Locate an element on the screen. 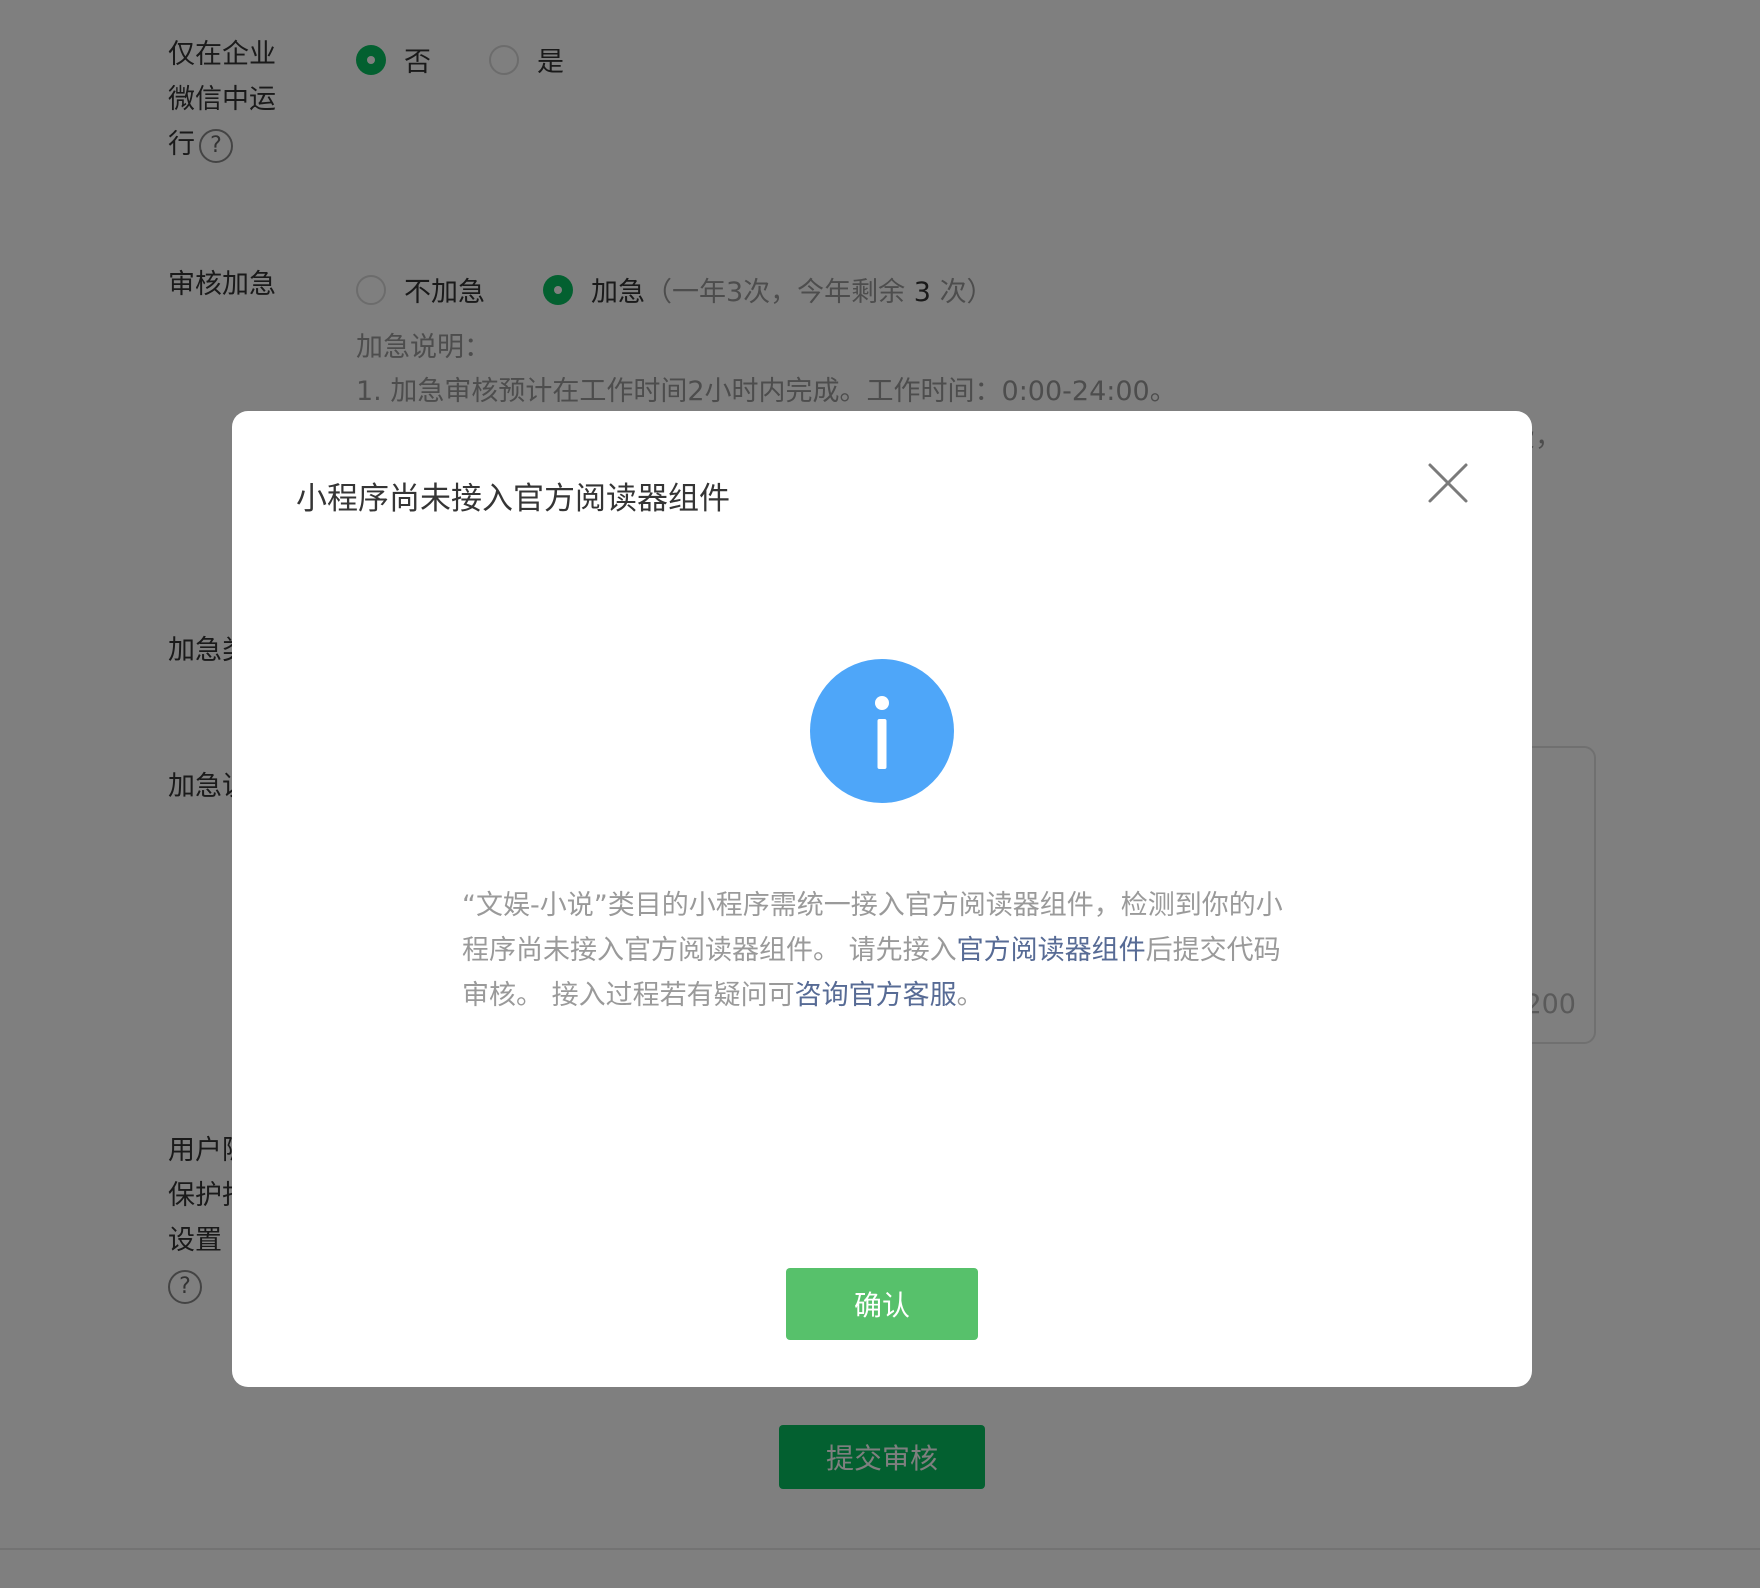  reader-component-link: 官方阅读器组件 is located at coordinates (1051, 950).